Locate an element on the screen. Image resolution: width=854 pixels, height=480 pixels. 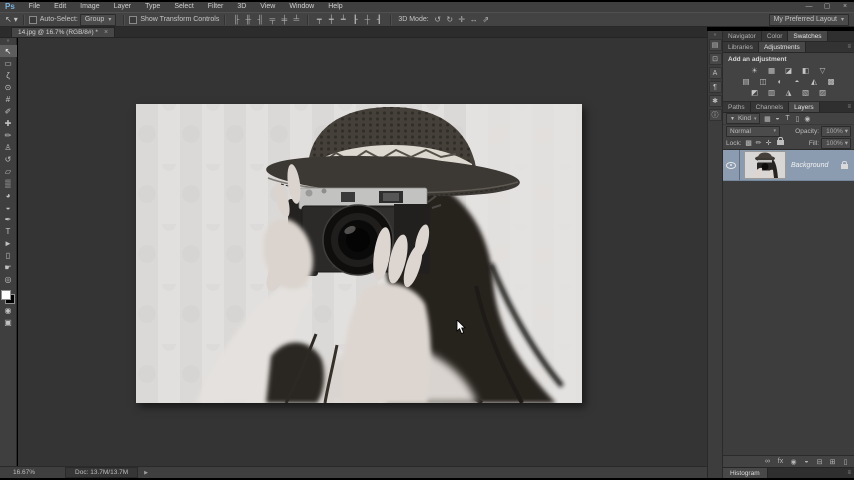
tab-histogram: Histogram is located at coordinates (745, 473).